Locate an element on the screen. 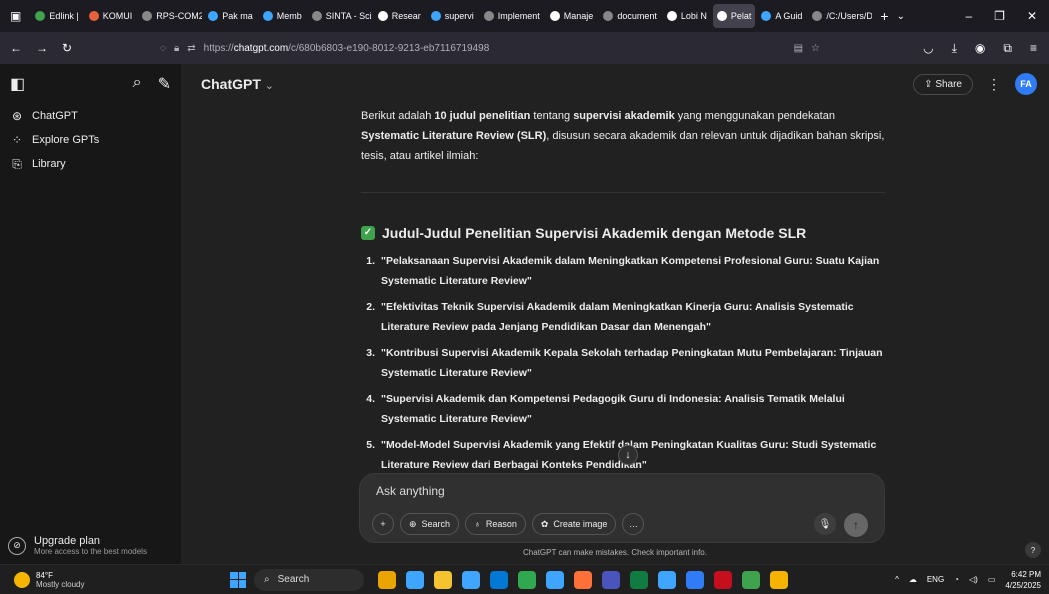 Image resolution: width=1049 pixels, height=594 pixels. sidebar-toggle-icon: ◧ is located at coordinates (17, 84).